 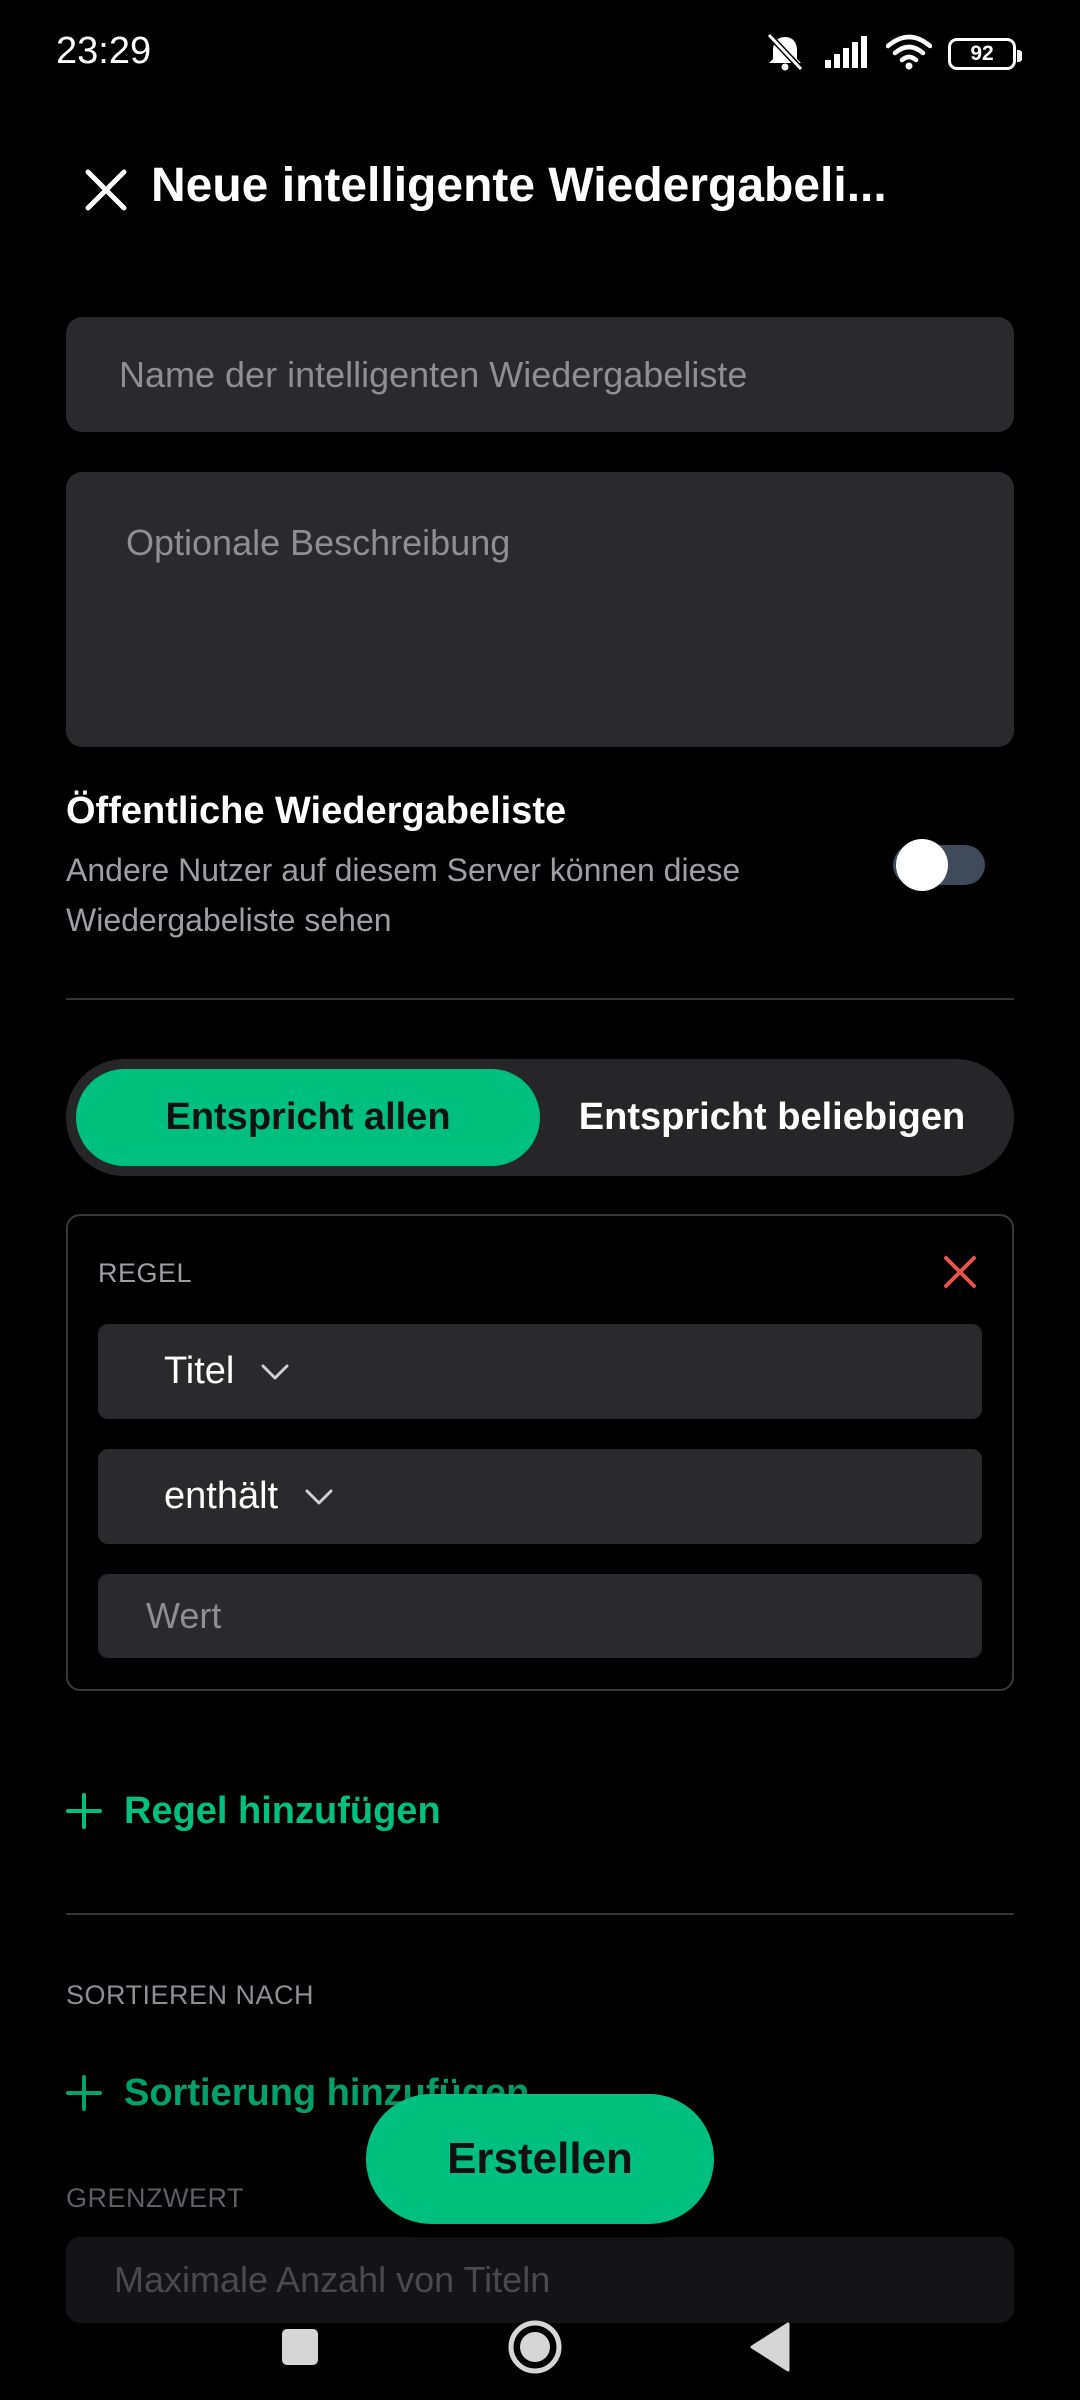 I want to click on rule-operator-dropdown: enthält, so click(x=540, y=1496).